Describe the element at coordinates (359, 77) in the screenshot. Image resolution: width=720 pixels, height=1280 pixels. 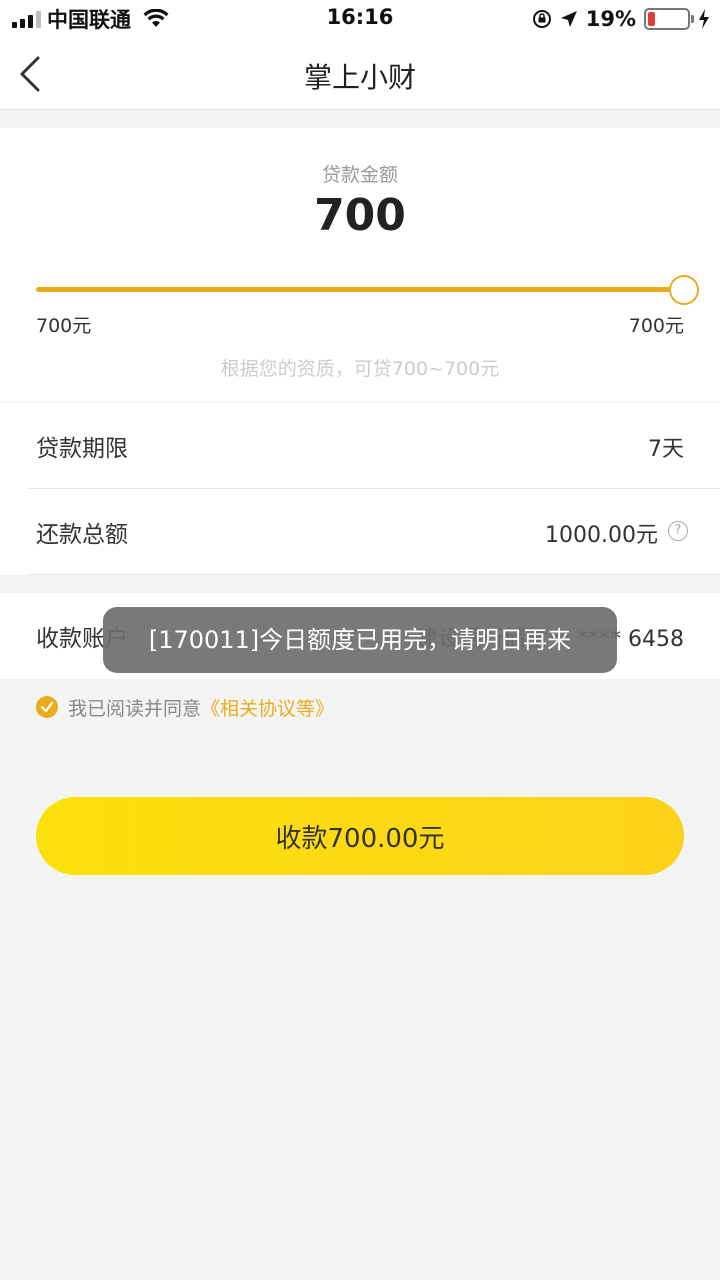
I see `page-title: 掌上小财` at that location.